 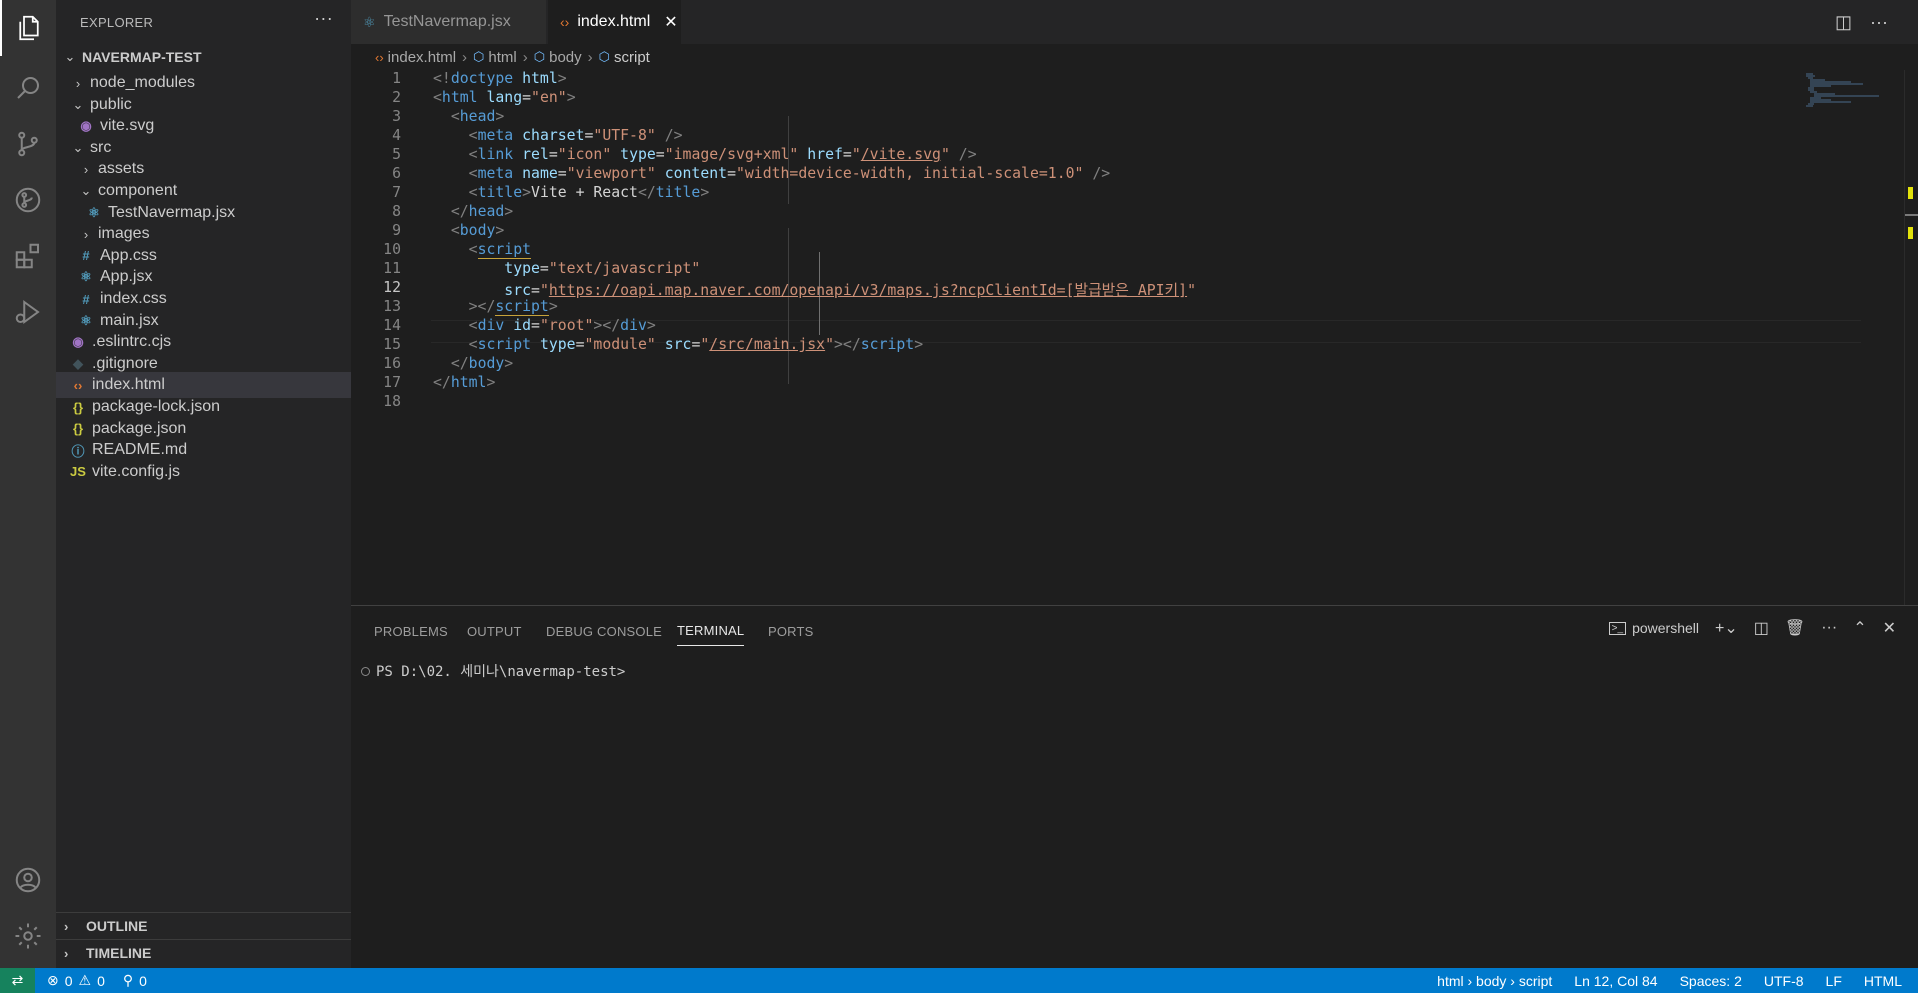 I want to click on activity-bar, so click(x=28, y=484).